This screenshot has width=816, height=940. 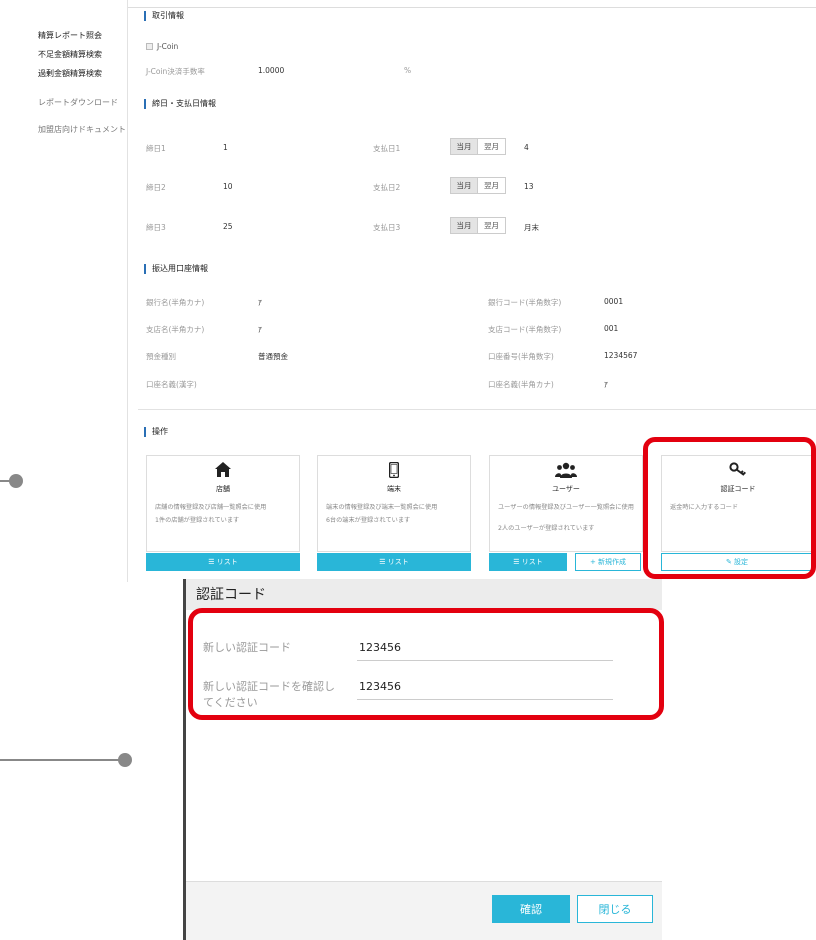 I want to click on account-type-value: 普通預金, so click(x=273, y=356).